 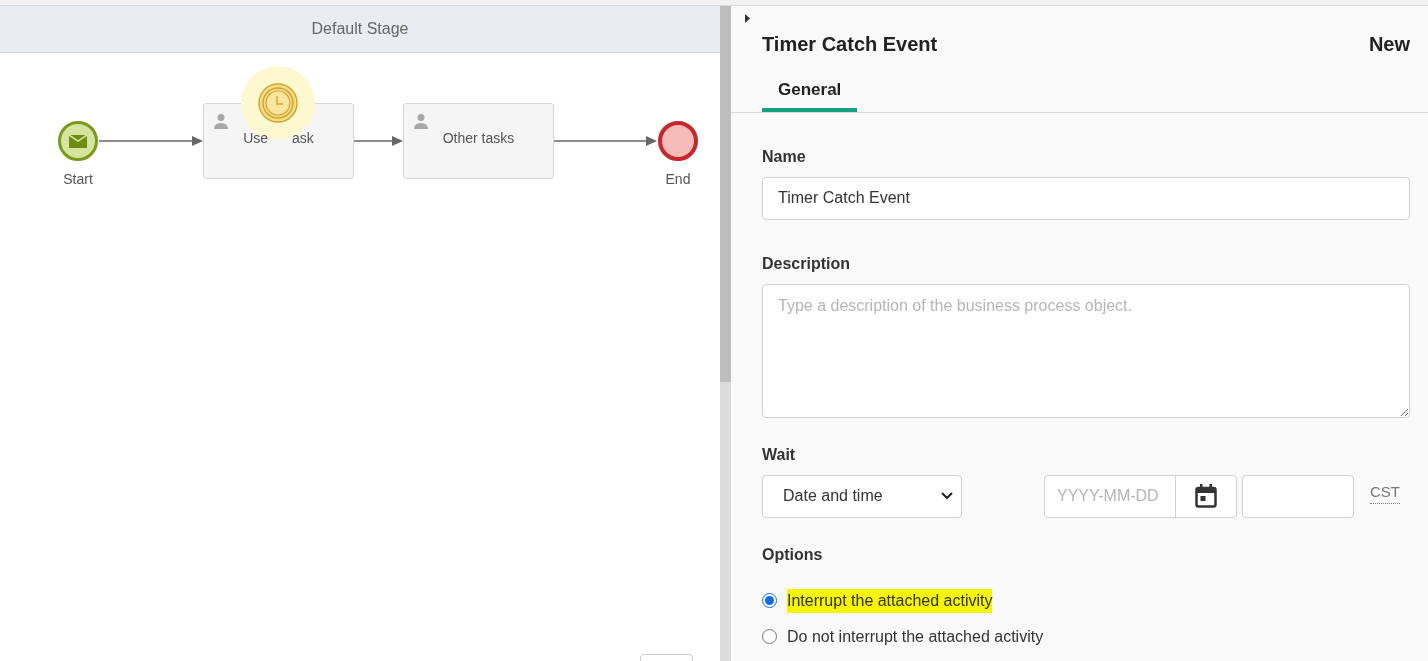 I want to click on panel-title: Timer Catch Event, so click(x=850, y=44).